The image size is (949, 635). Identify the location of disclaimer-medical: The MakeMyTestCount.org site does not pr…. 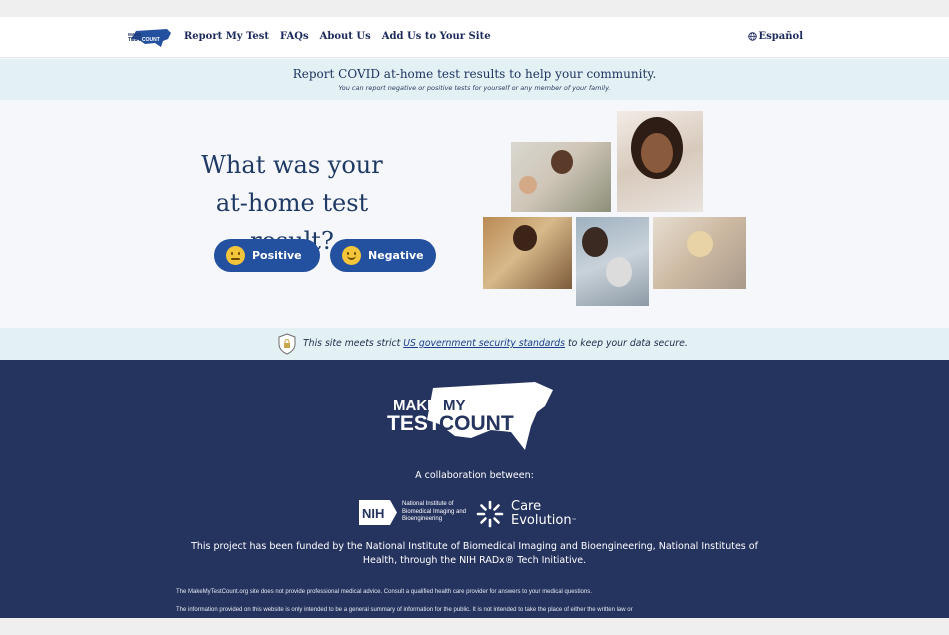
(384, 592).